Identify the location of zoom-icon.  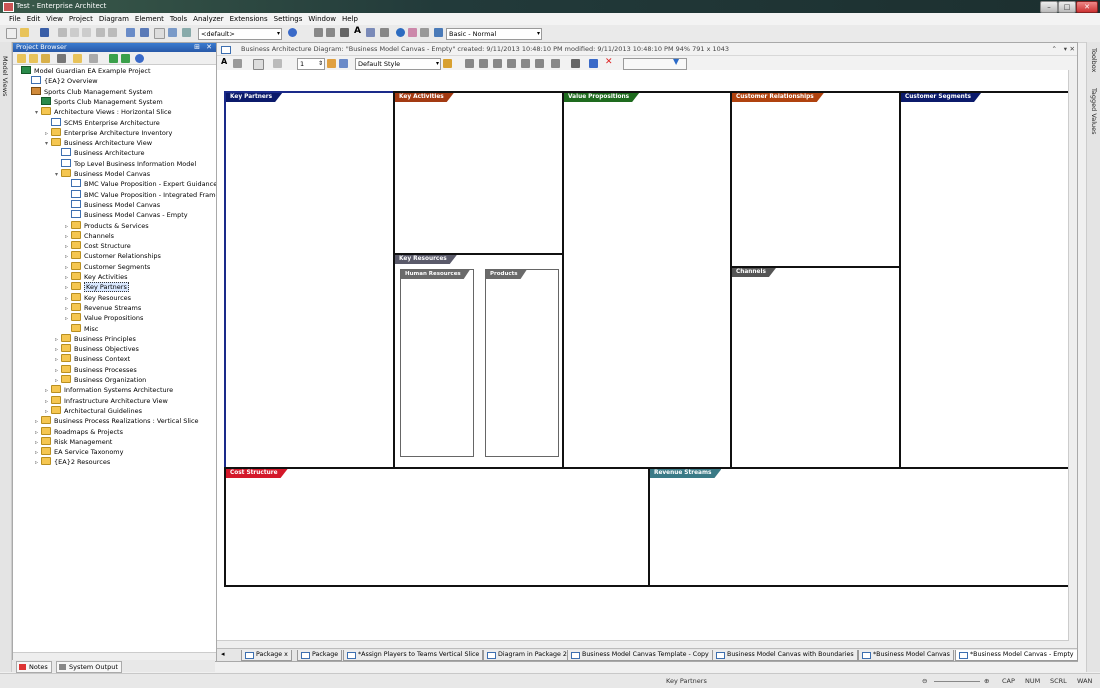
(593, 63).